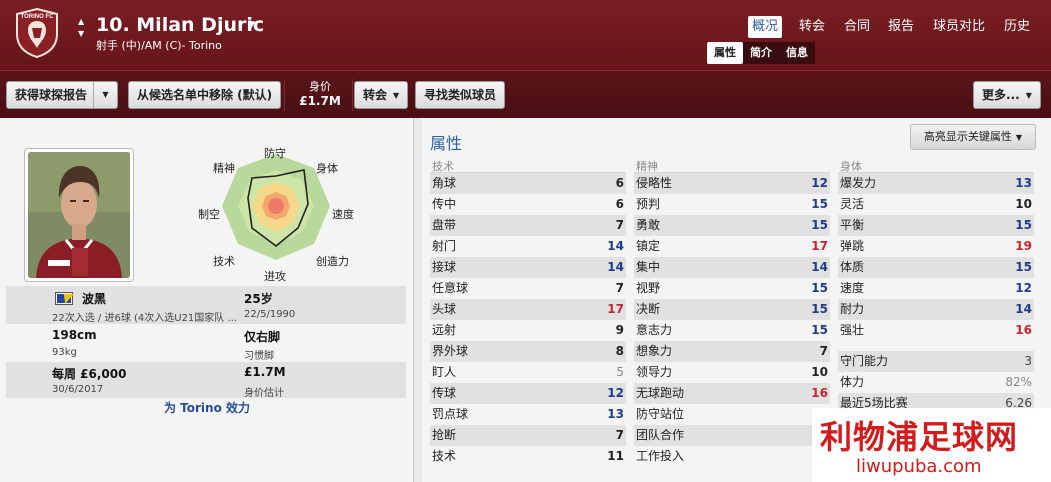 This screenshot has width=1051, height=482. Describe the element at coordinates (444, 267) in the screenshot. I see `attribute-name: 接球` at that location.